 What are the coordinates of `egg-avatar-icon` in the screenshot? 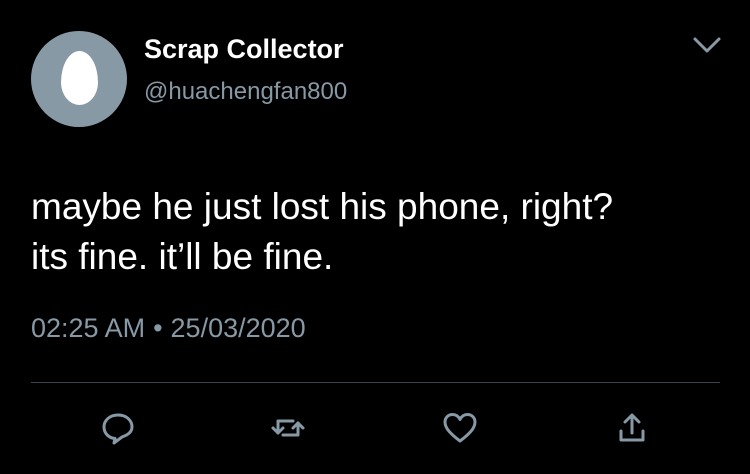 It's located at (79, 78).